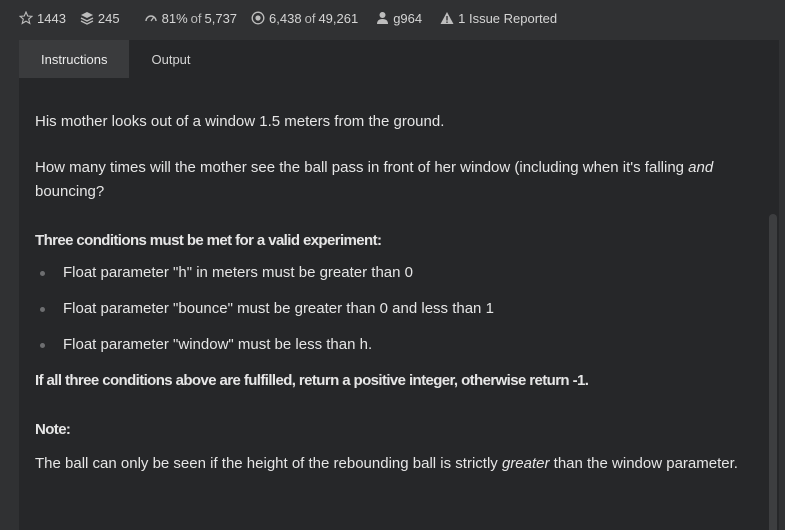 The height and width of the screenshot is (530, 785). Describe the element at coordinates (196, 18) in the screenshot. I see `satisfaction-of: of` at that location.